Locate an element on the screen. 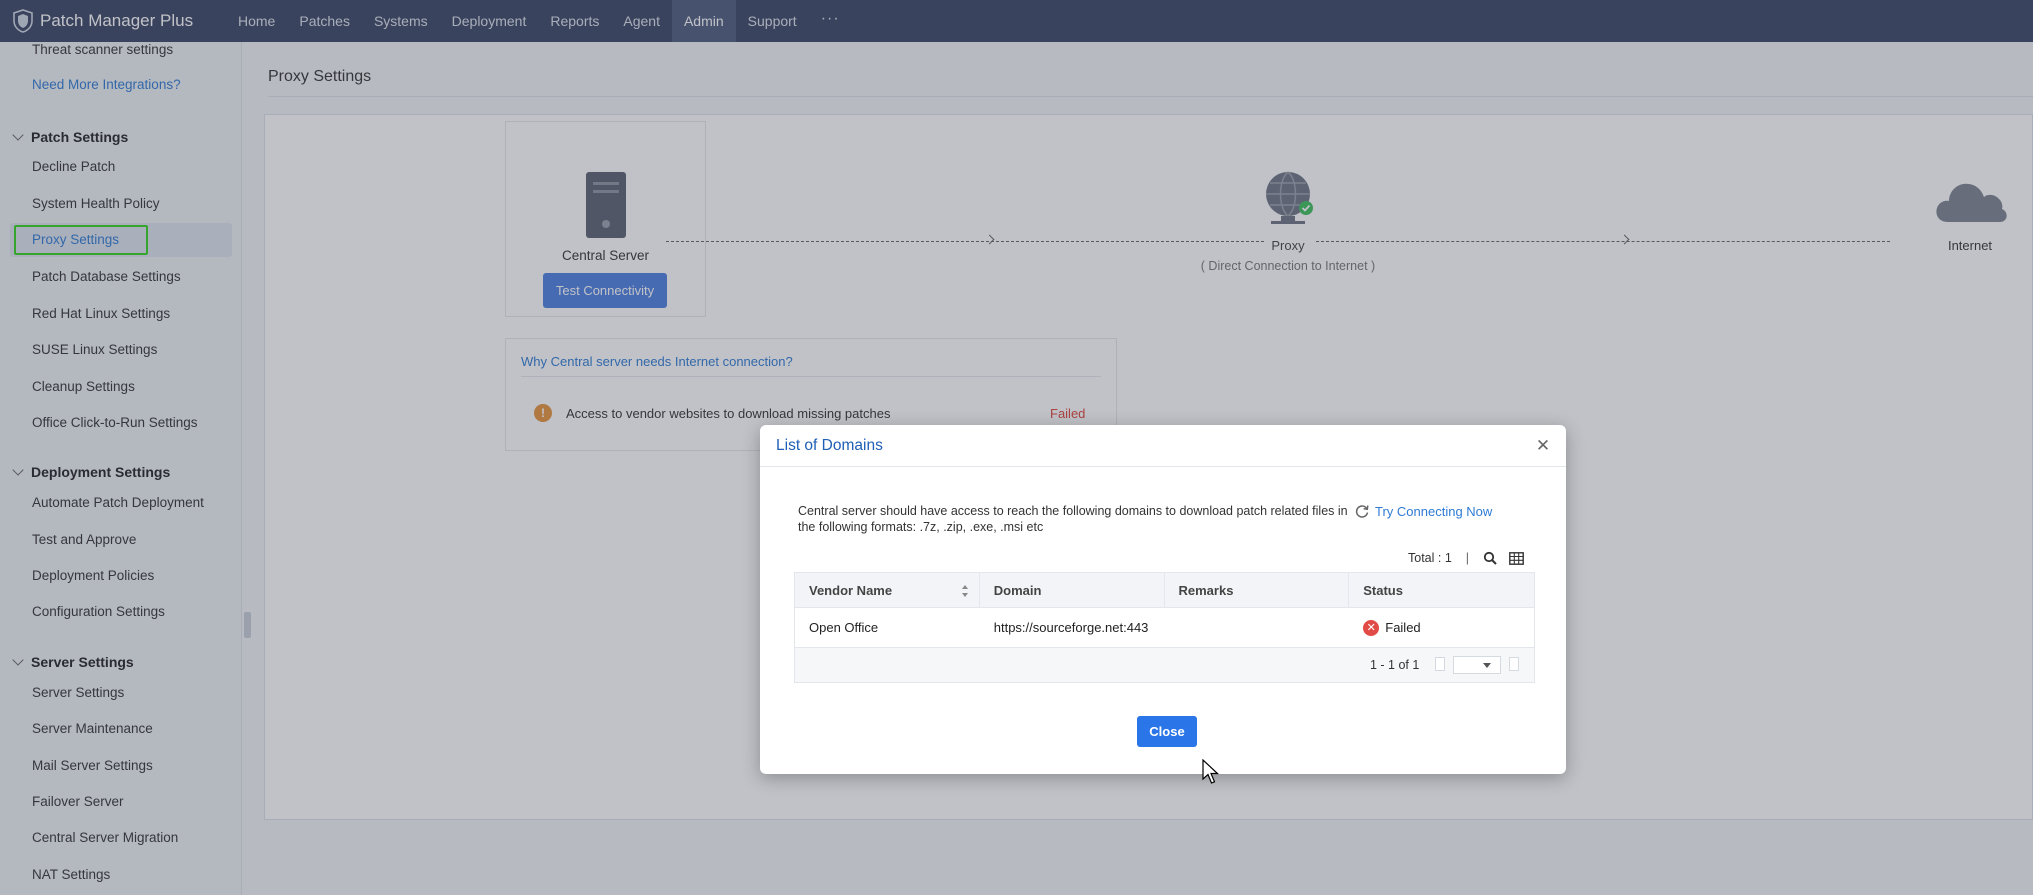 The image size is (2033, 895). failed-icon: ✕ is located at coordinates (1371, 627).